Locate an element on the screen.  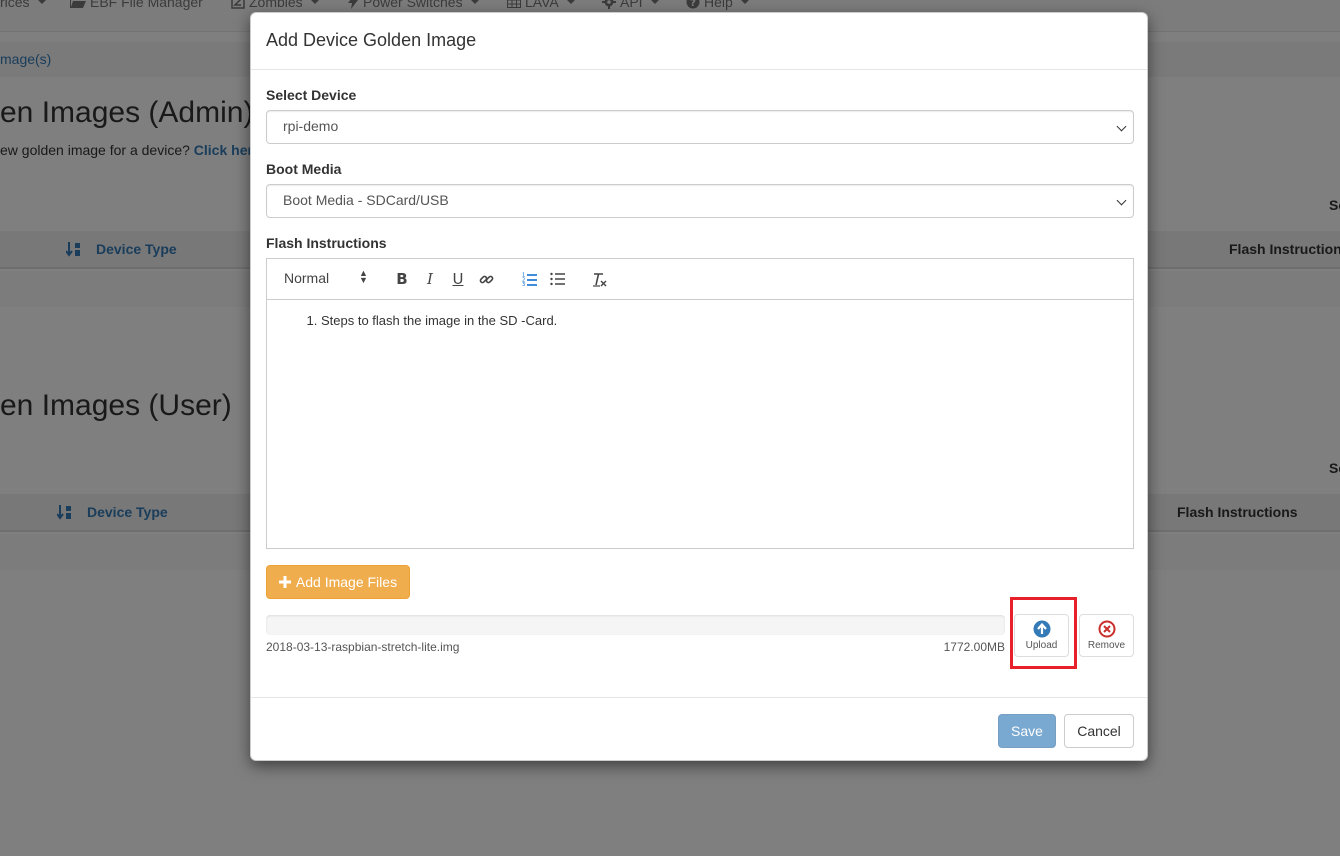
arrow-circle-up-icon is located at coordinates (1041, 629).